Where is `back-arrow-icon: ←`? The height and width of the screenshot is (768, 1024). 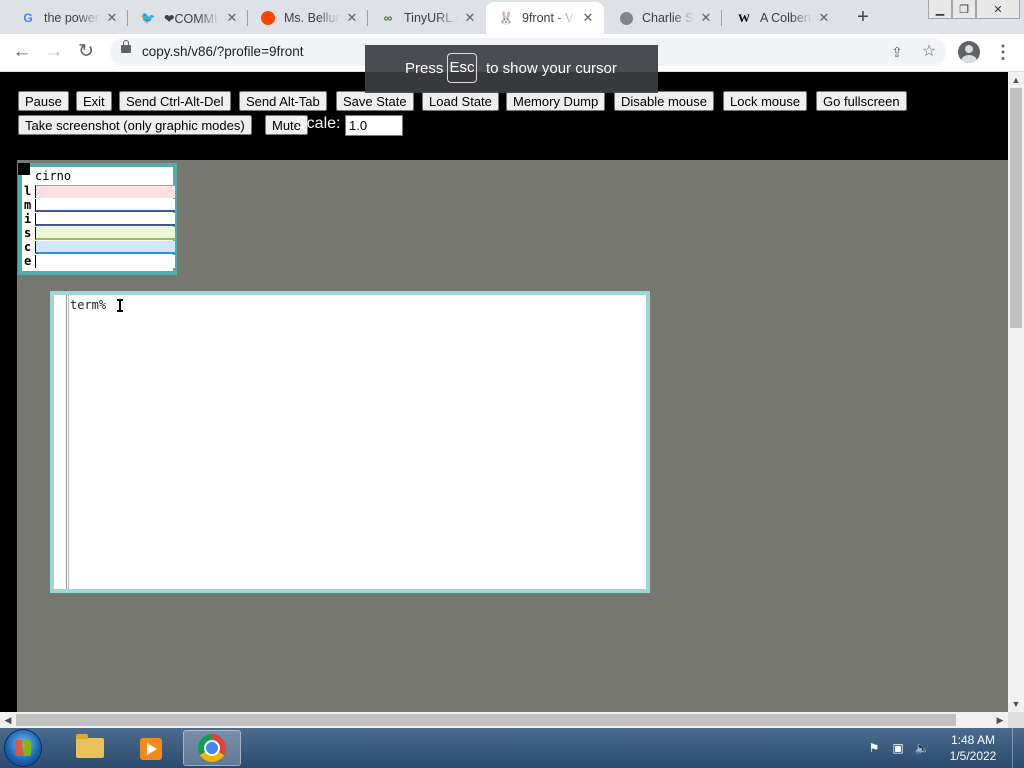
back-arrow-icon: ← is located at coordinates (22, 52).